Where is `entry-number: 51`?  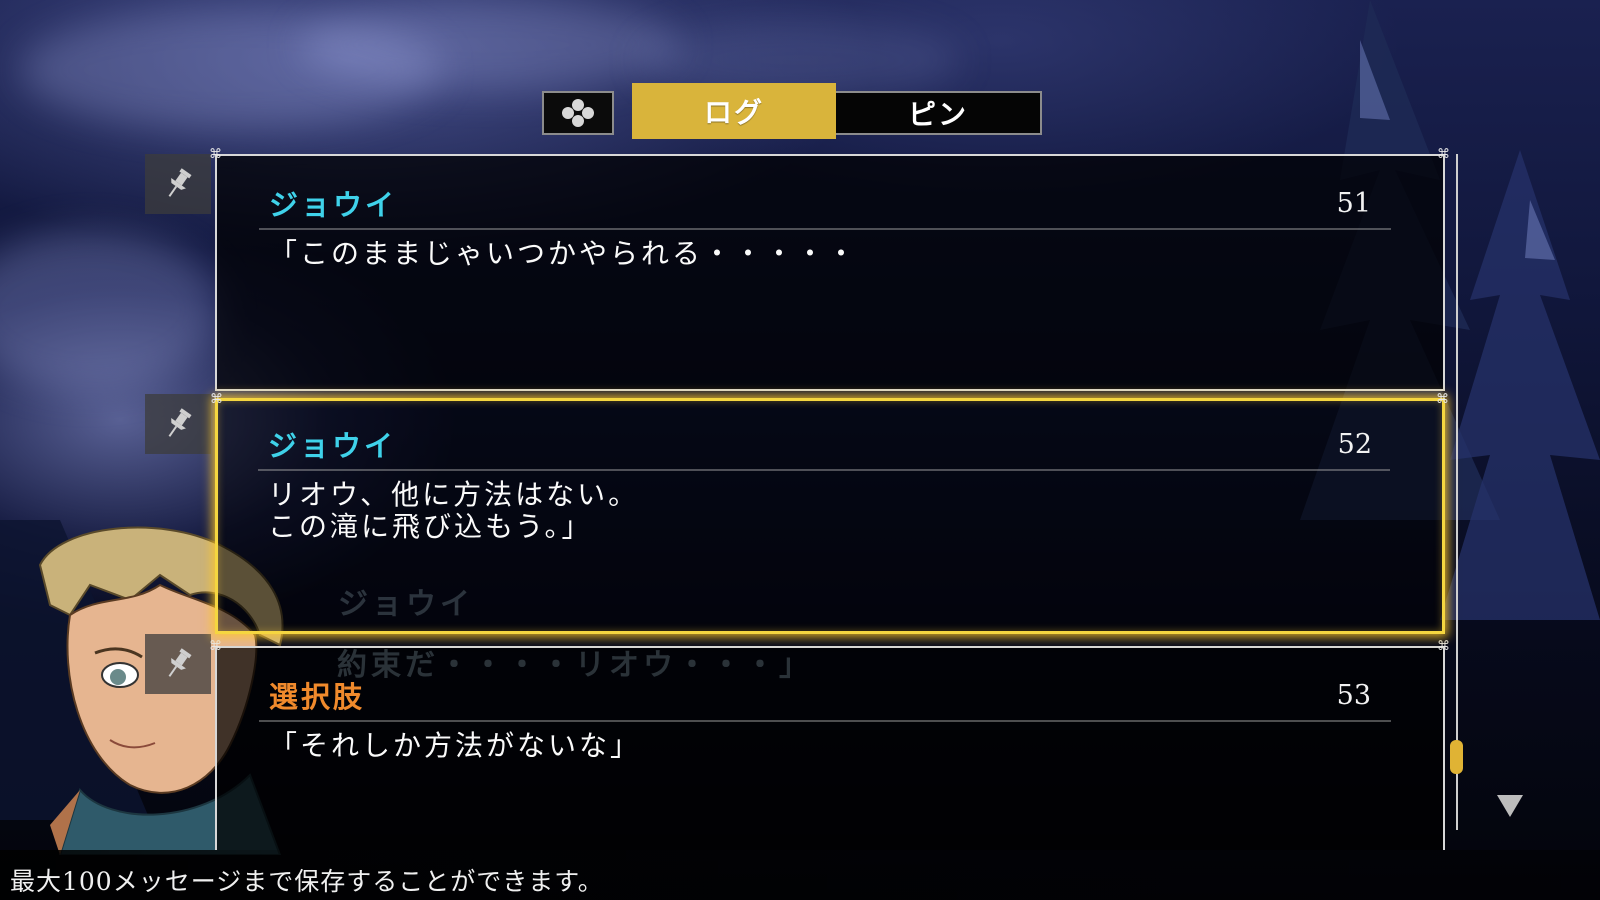 entry-number: 51 is located at coordinates (1353, 203).